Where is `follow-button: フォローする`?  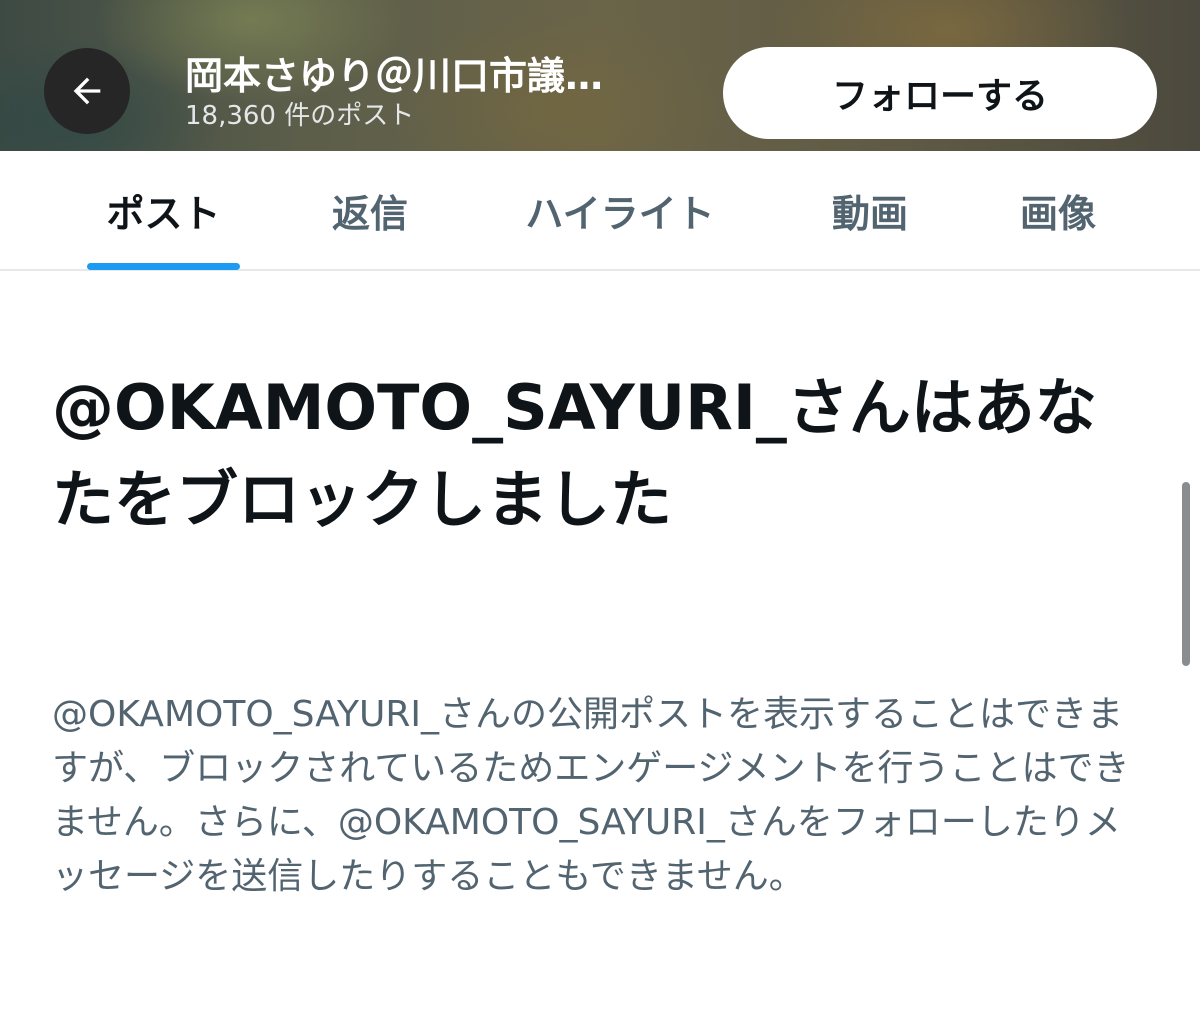
follow-button: フォローする is located at coordinates (940, 93).